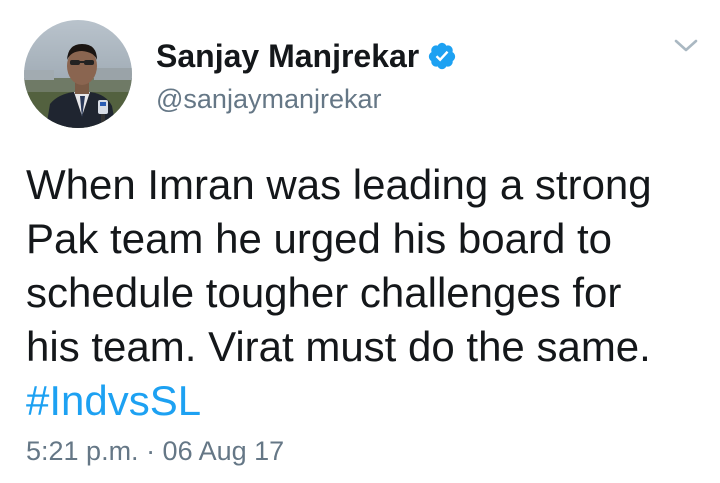 This screenshot has height=483, width=720. I want to click on author-display-name: Sanjay Manjrekar, so click(287, 56).